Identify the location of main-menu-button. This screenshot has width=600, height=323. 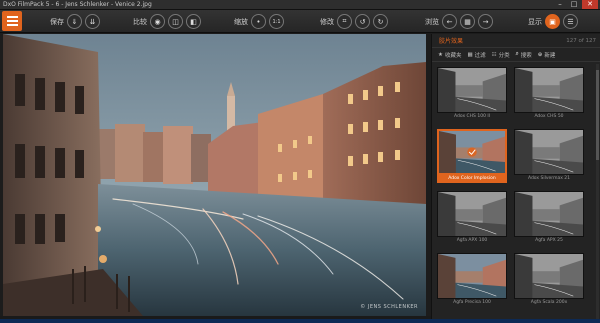
(12, 21).